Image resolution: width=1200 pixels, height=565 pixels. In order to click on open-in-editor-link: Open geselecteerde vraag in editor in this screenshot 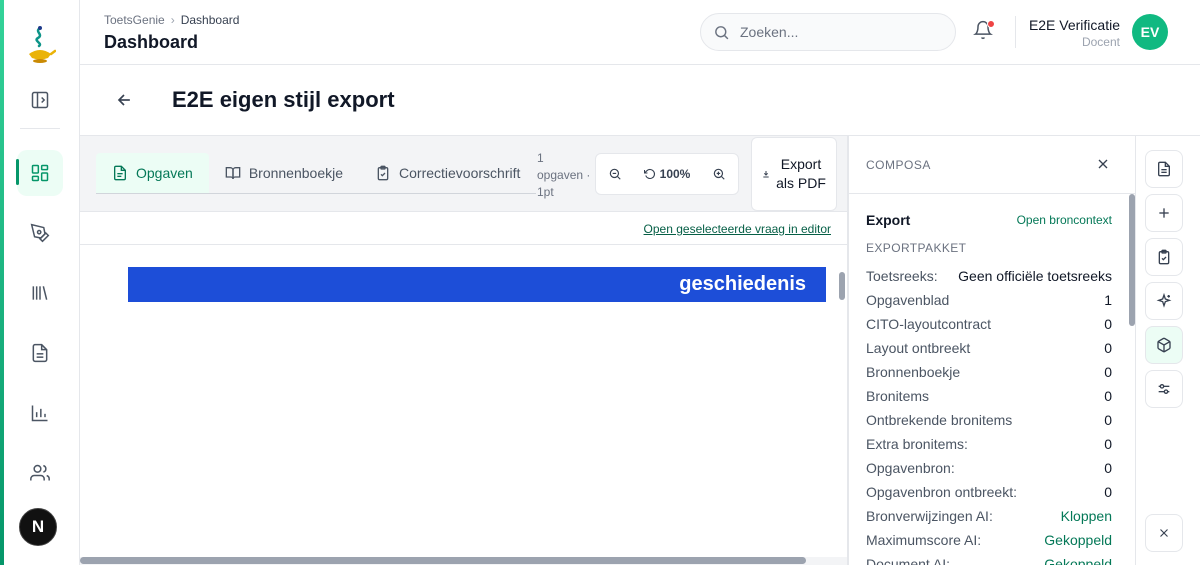, I will do `click(737, 229)`.